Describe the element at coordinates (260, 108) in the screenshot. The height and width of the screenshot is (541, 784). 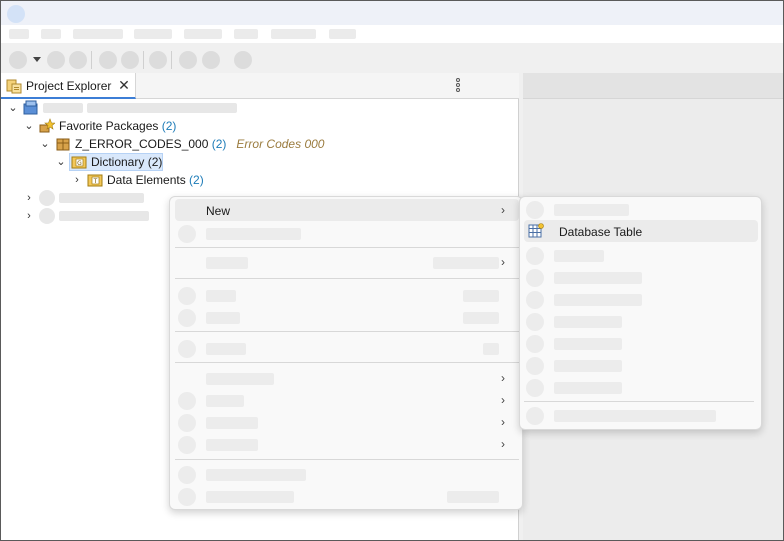
I see `tree-item-project: ⌄` at that location.